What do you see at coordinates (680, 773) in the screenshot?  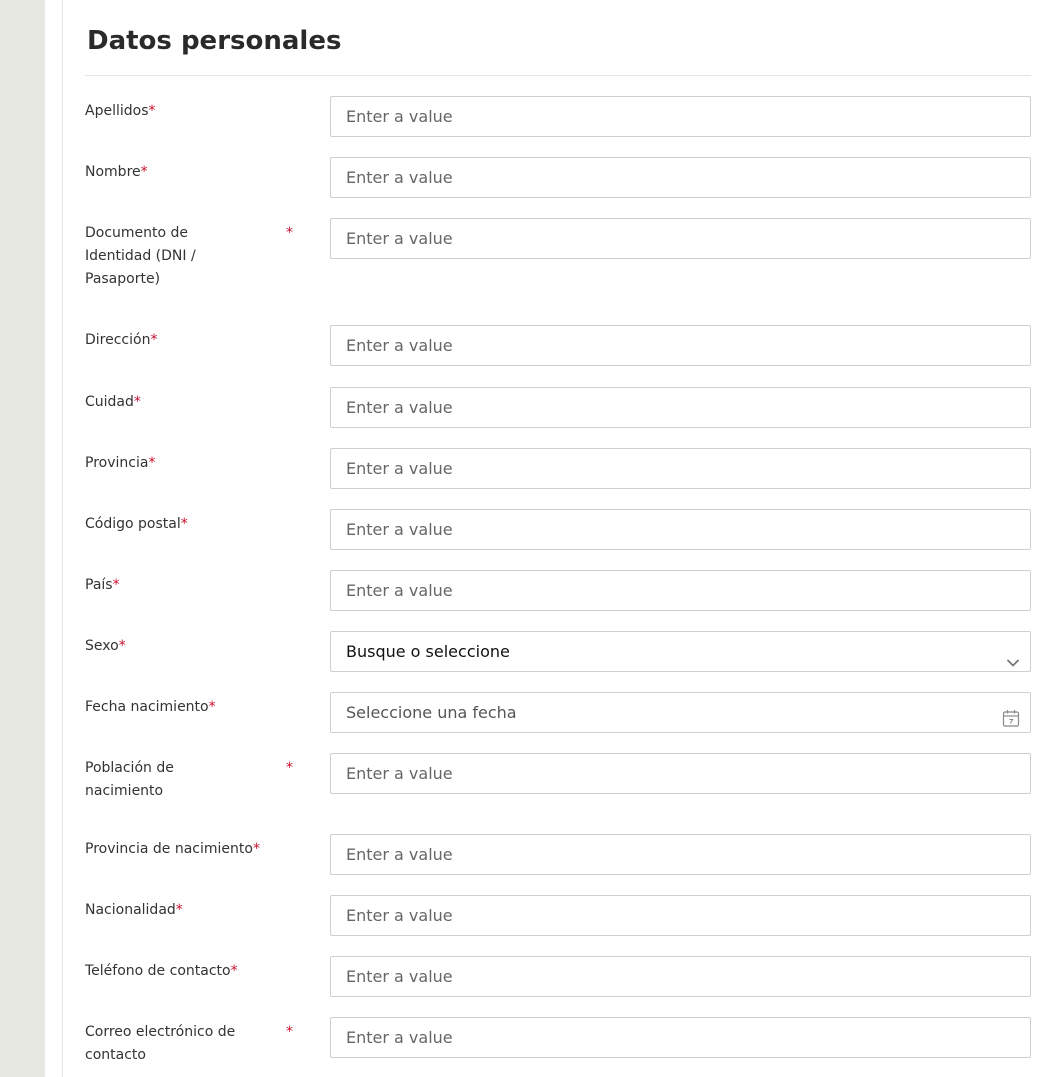 I see `poblacion-nacimiento-input` at bounding box center [680, 773].